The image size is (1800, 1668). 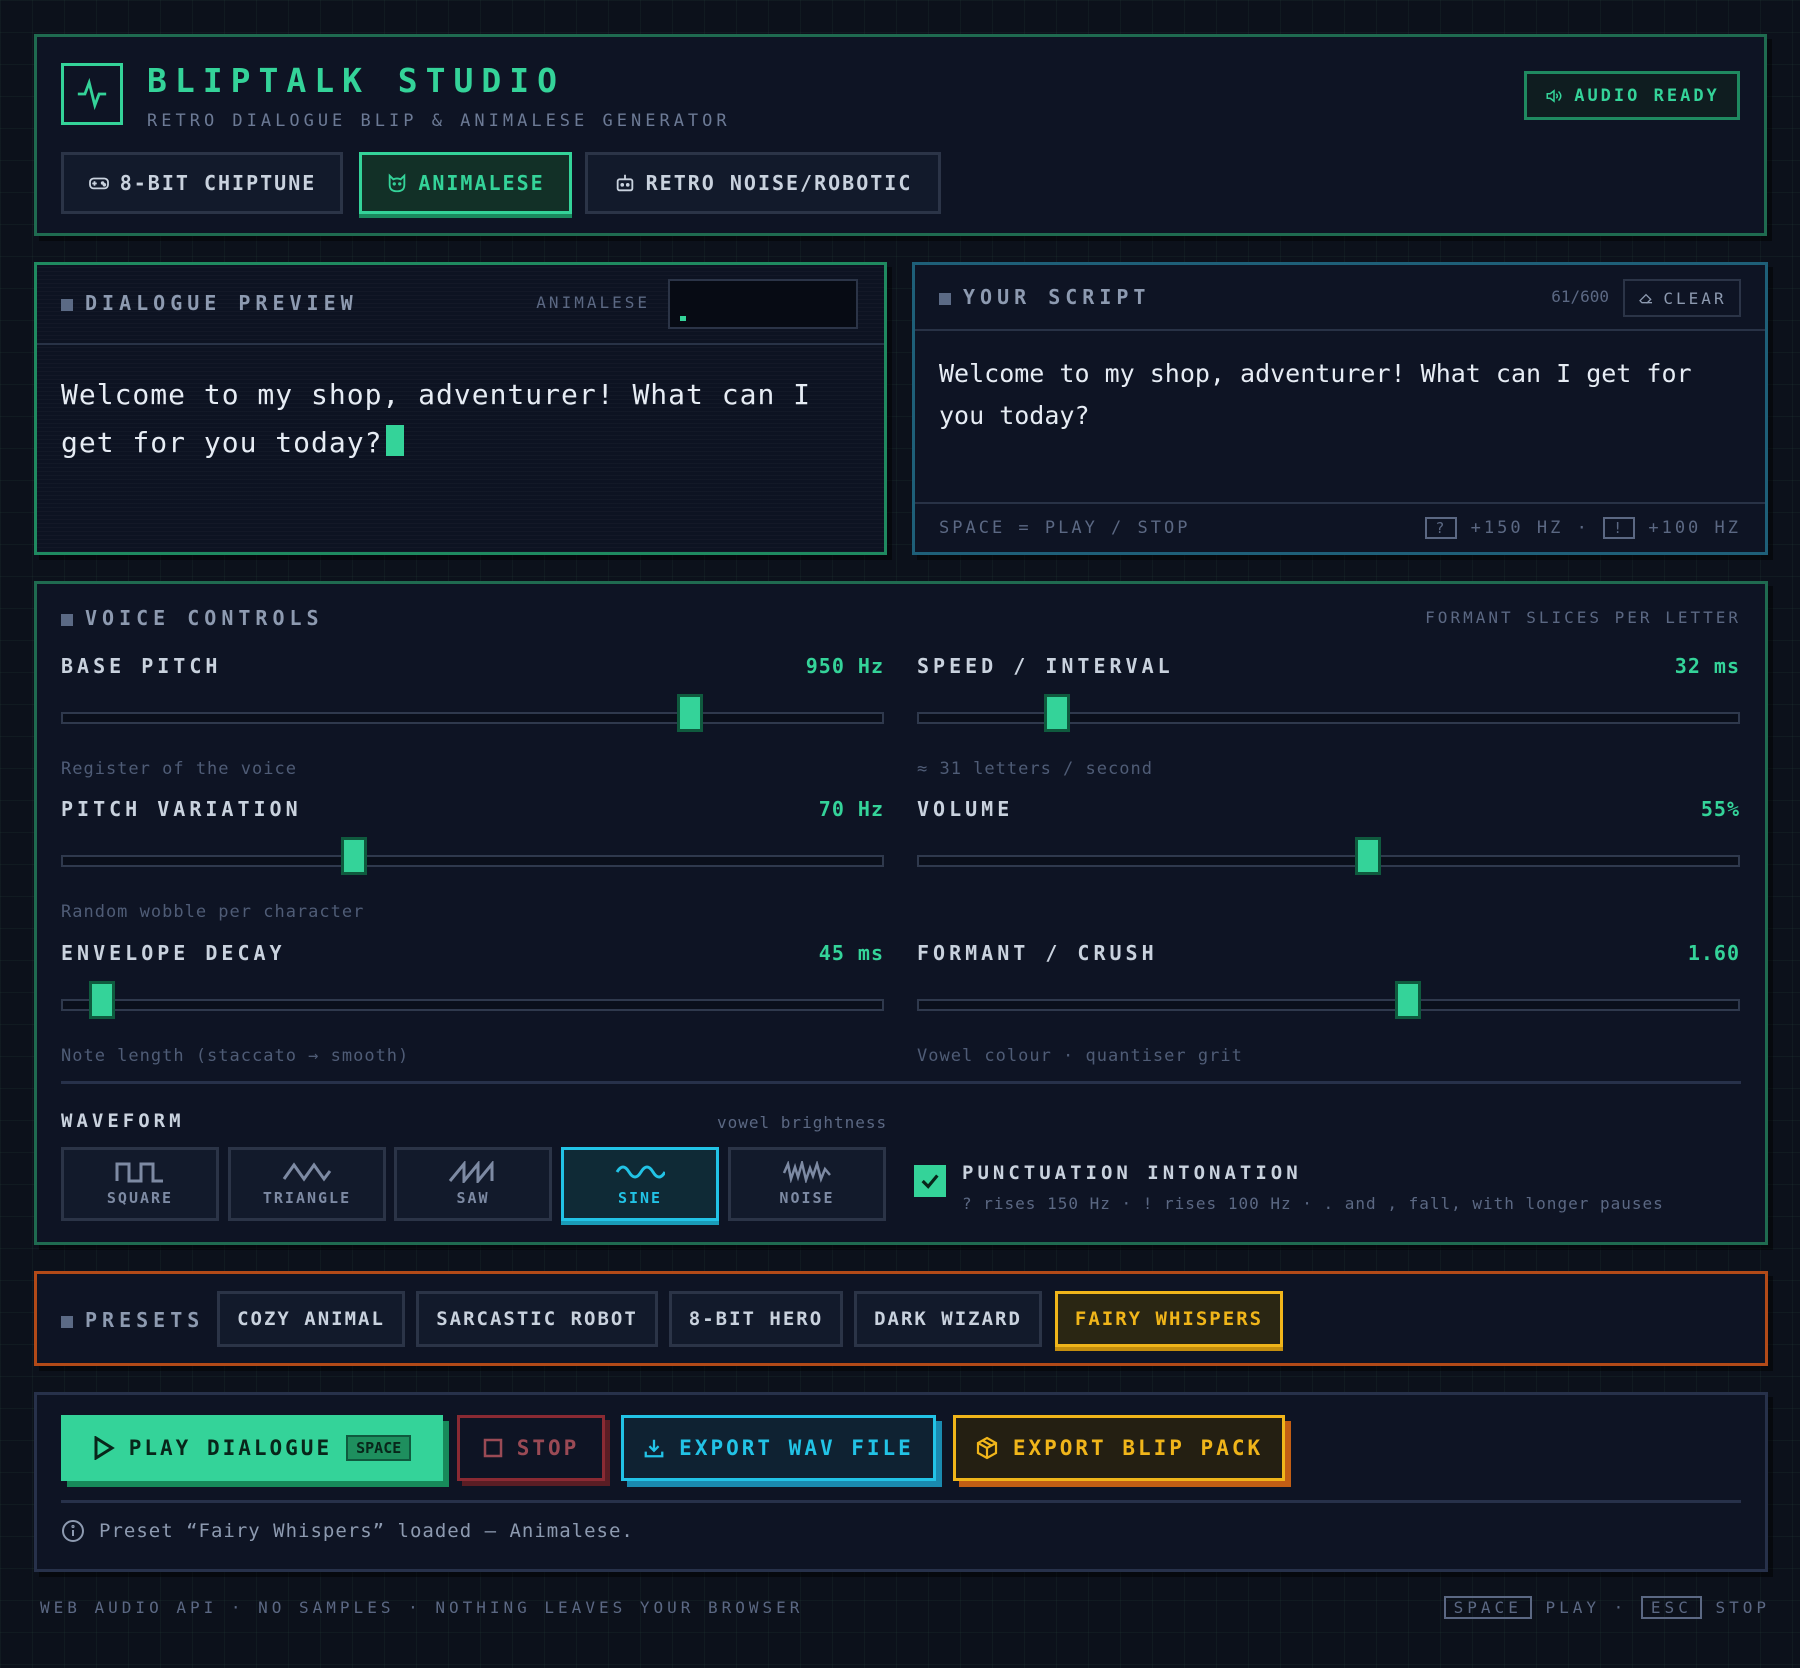 I want to click on envelope-decay-slider, so click(x=472, y=1000).